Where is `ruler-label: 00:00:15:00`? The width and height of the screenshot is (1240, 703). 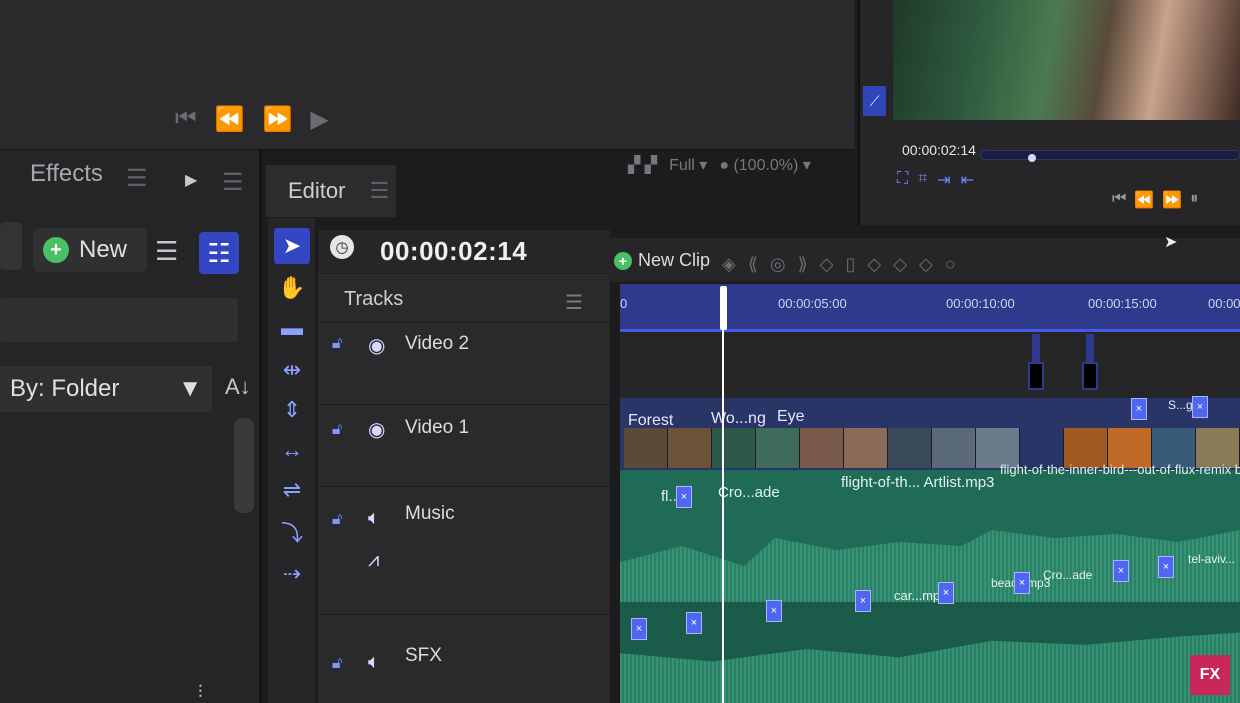 ruler-label: 00:00:15:00 is located at coordinates (1122, 303).